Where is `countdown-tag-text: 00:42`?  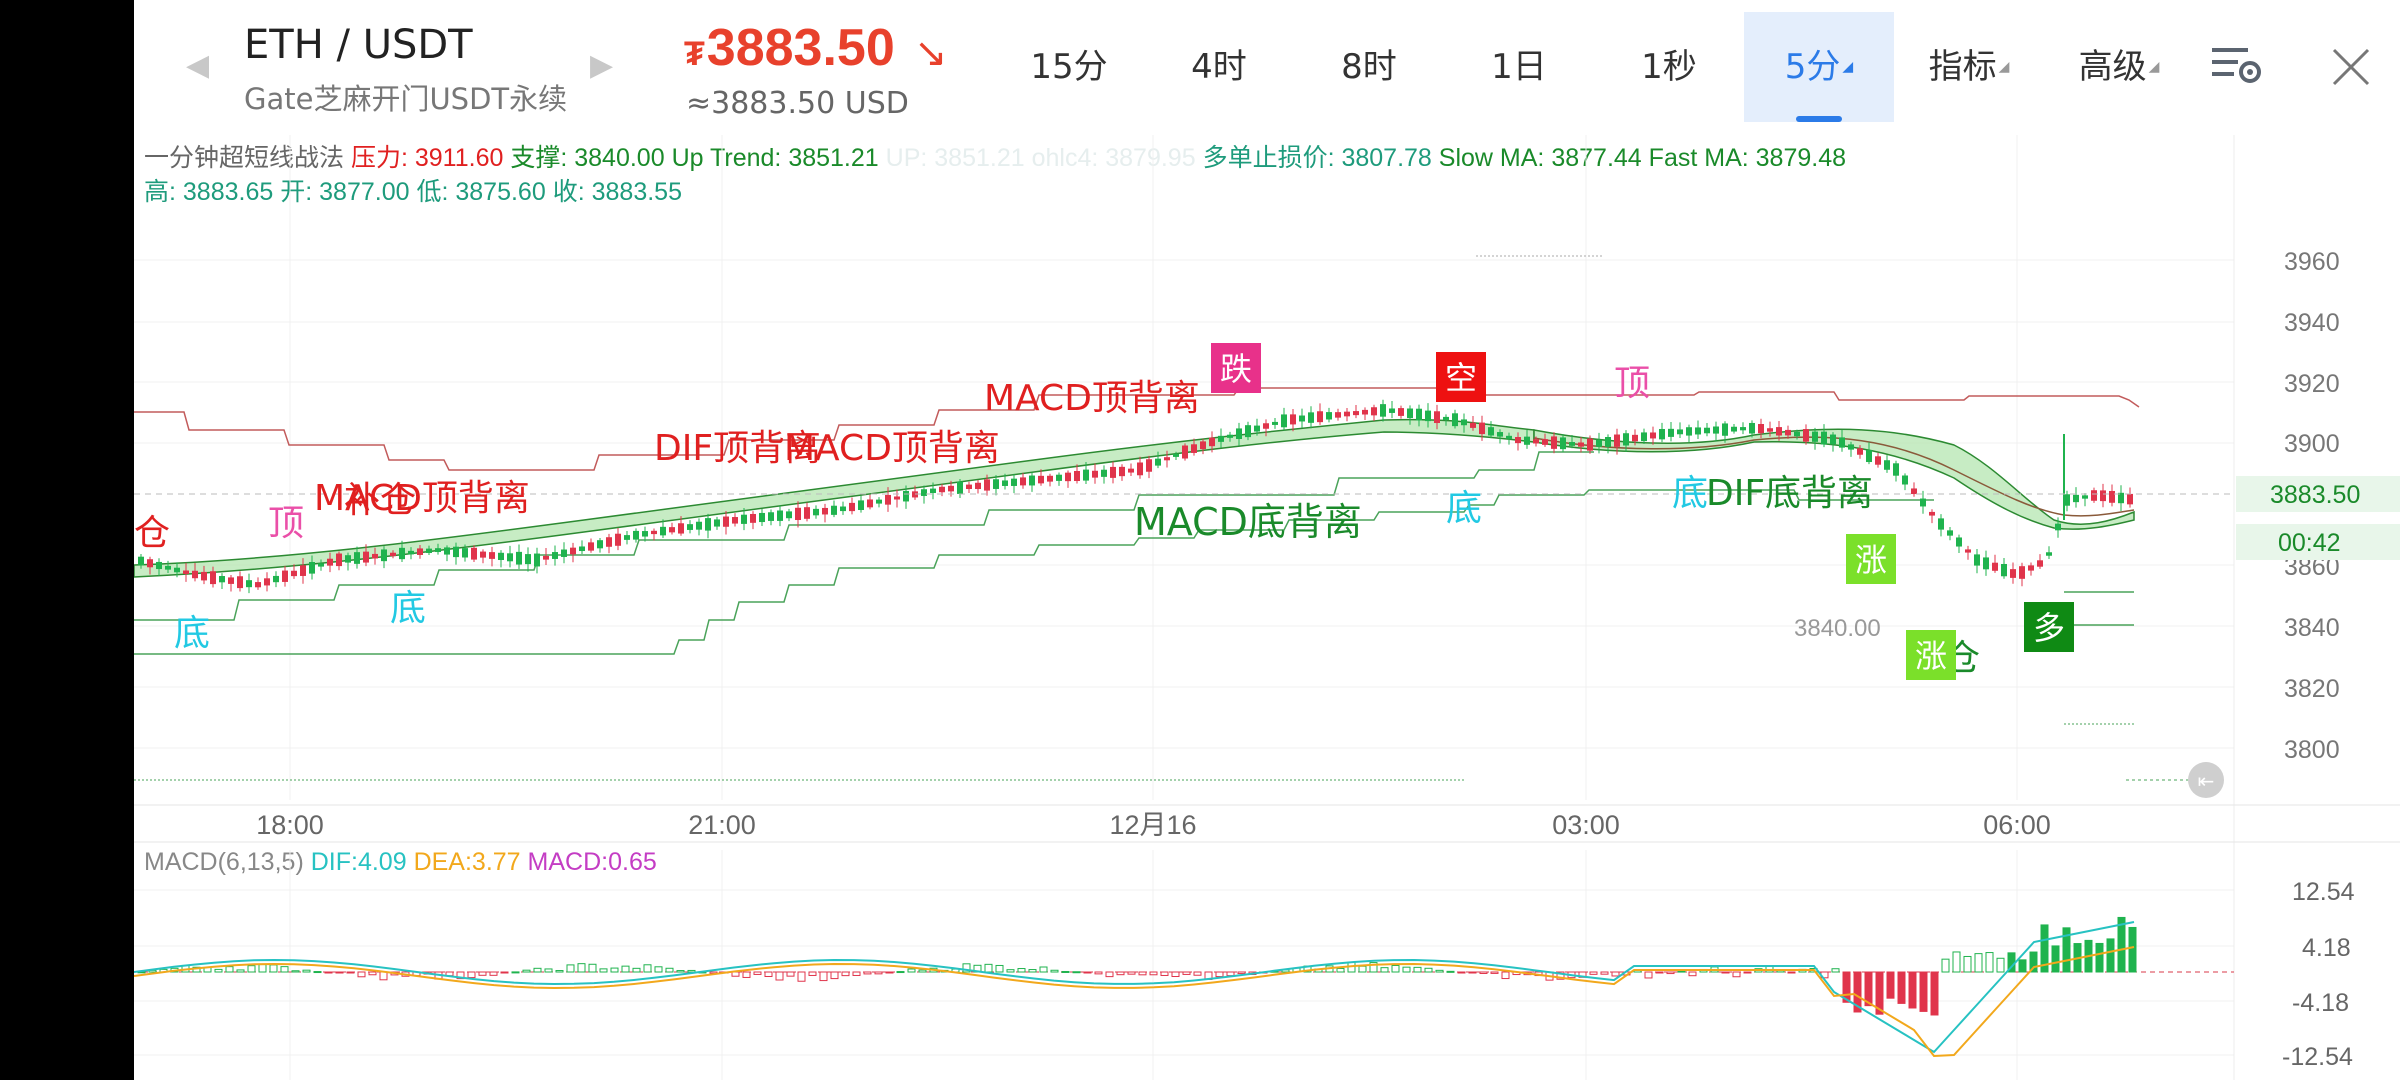 countdown-tag-text: 00:42 is located at coordinates (2309, 543).